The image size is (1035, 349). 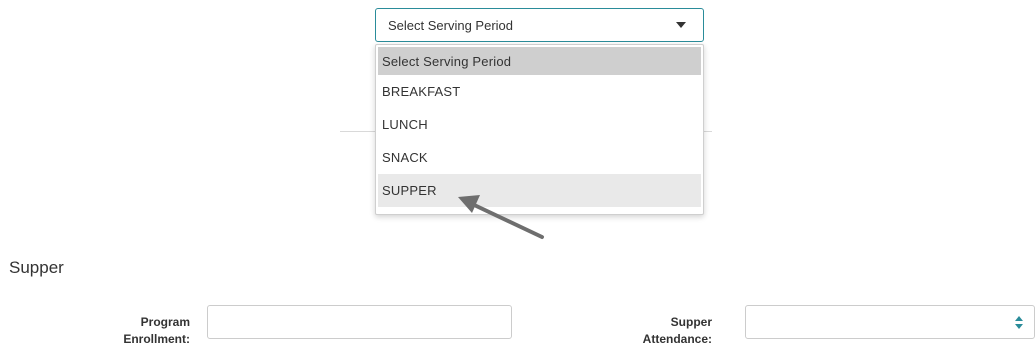 I want to click on option-select-serving-period: Select Serving Period, so click(x=539, y=61).